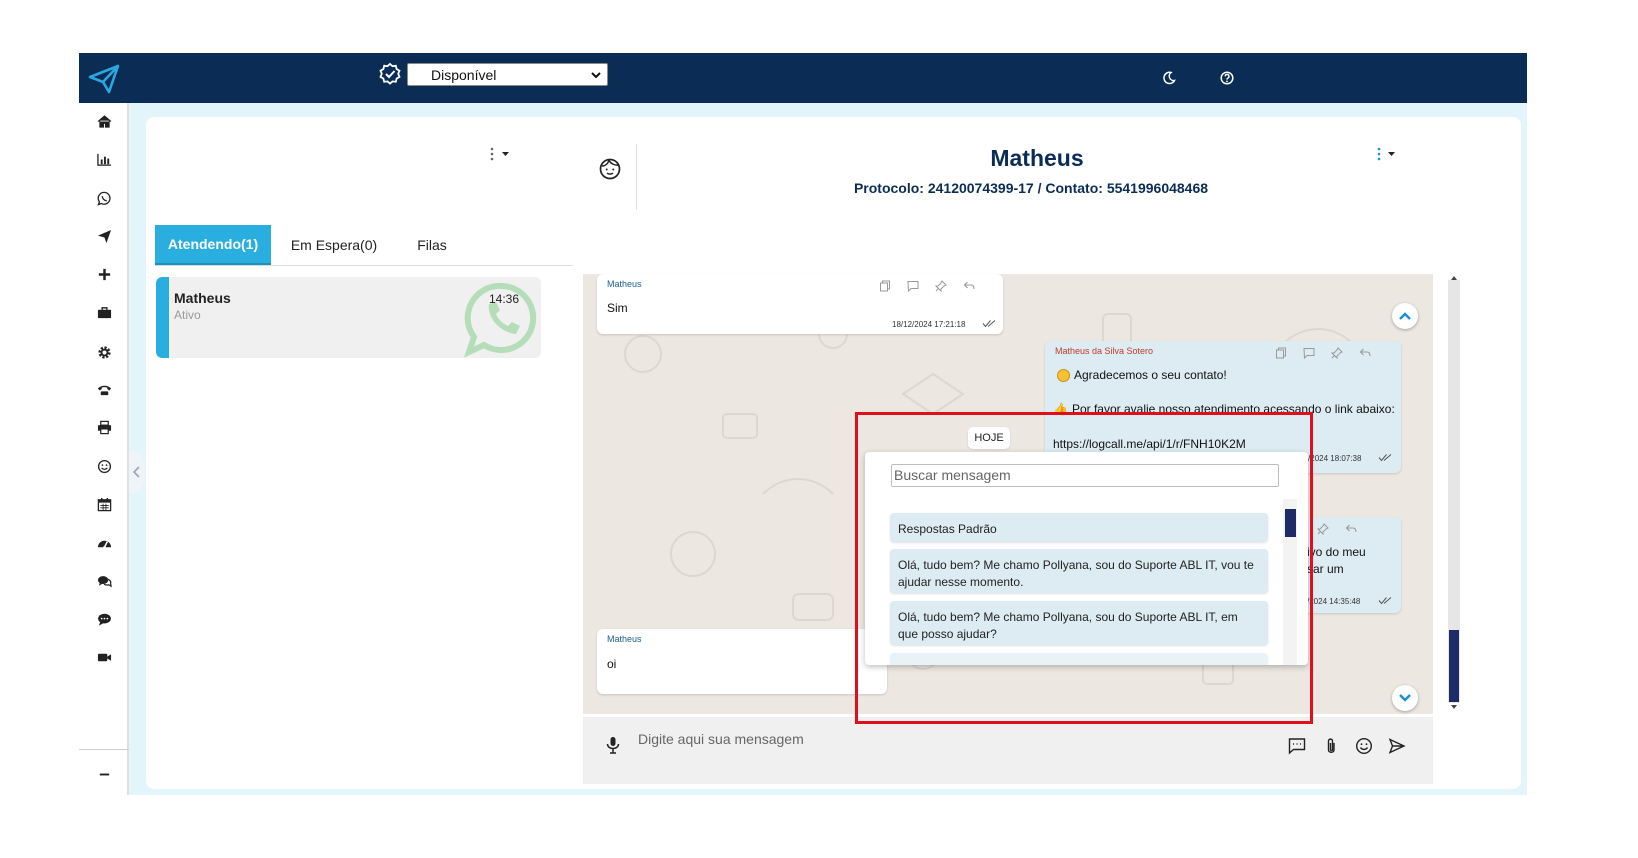 Image resolution: width=1638 pixels, height=858 pixels. I want to click on whatsapp-icon, so click(103, 198).